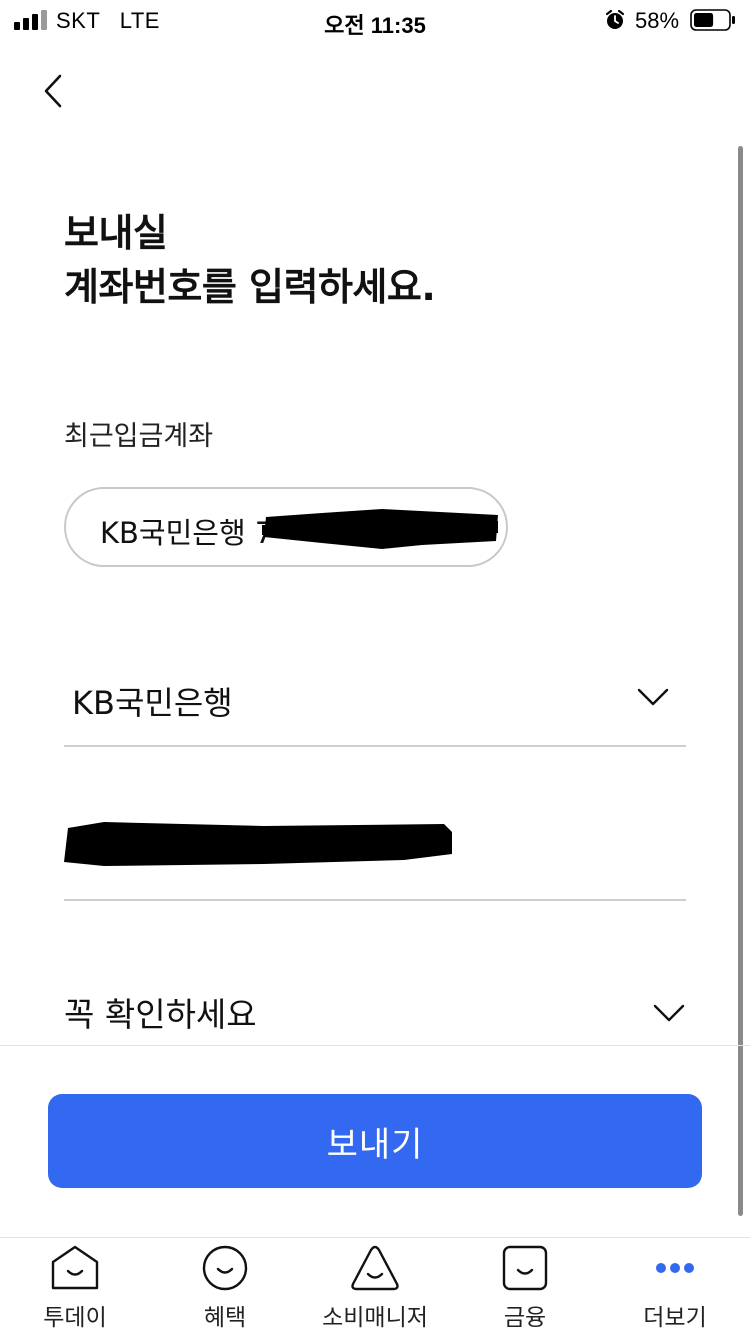  What do you see at coordinates (375, 1237) in the screenshot?
I see `tab-bar-divider` at bounding box center [375, 1237].